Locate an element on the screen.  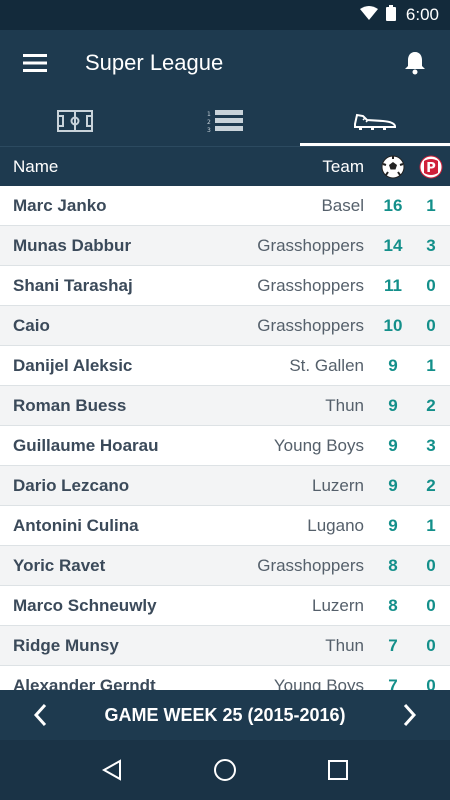
table-row: Roman Buess Thun 9 2 is located at coordinates (225, 406).